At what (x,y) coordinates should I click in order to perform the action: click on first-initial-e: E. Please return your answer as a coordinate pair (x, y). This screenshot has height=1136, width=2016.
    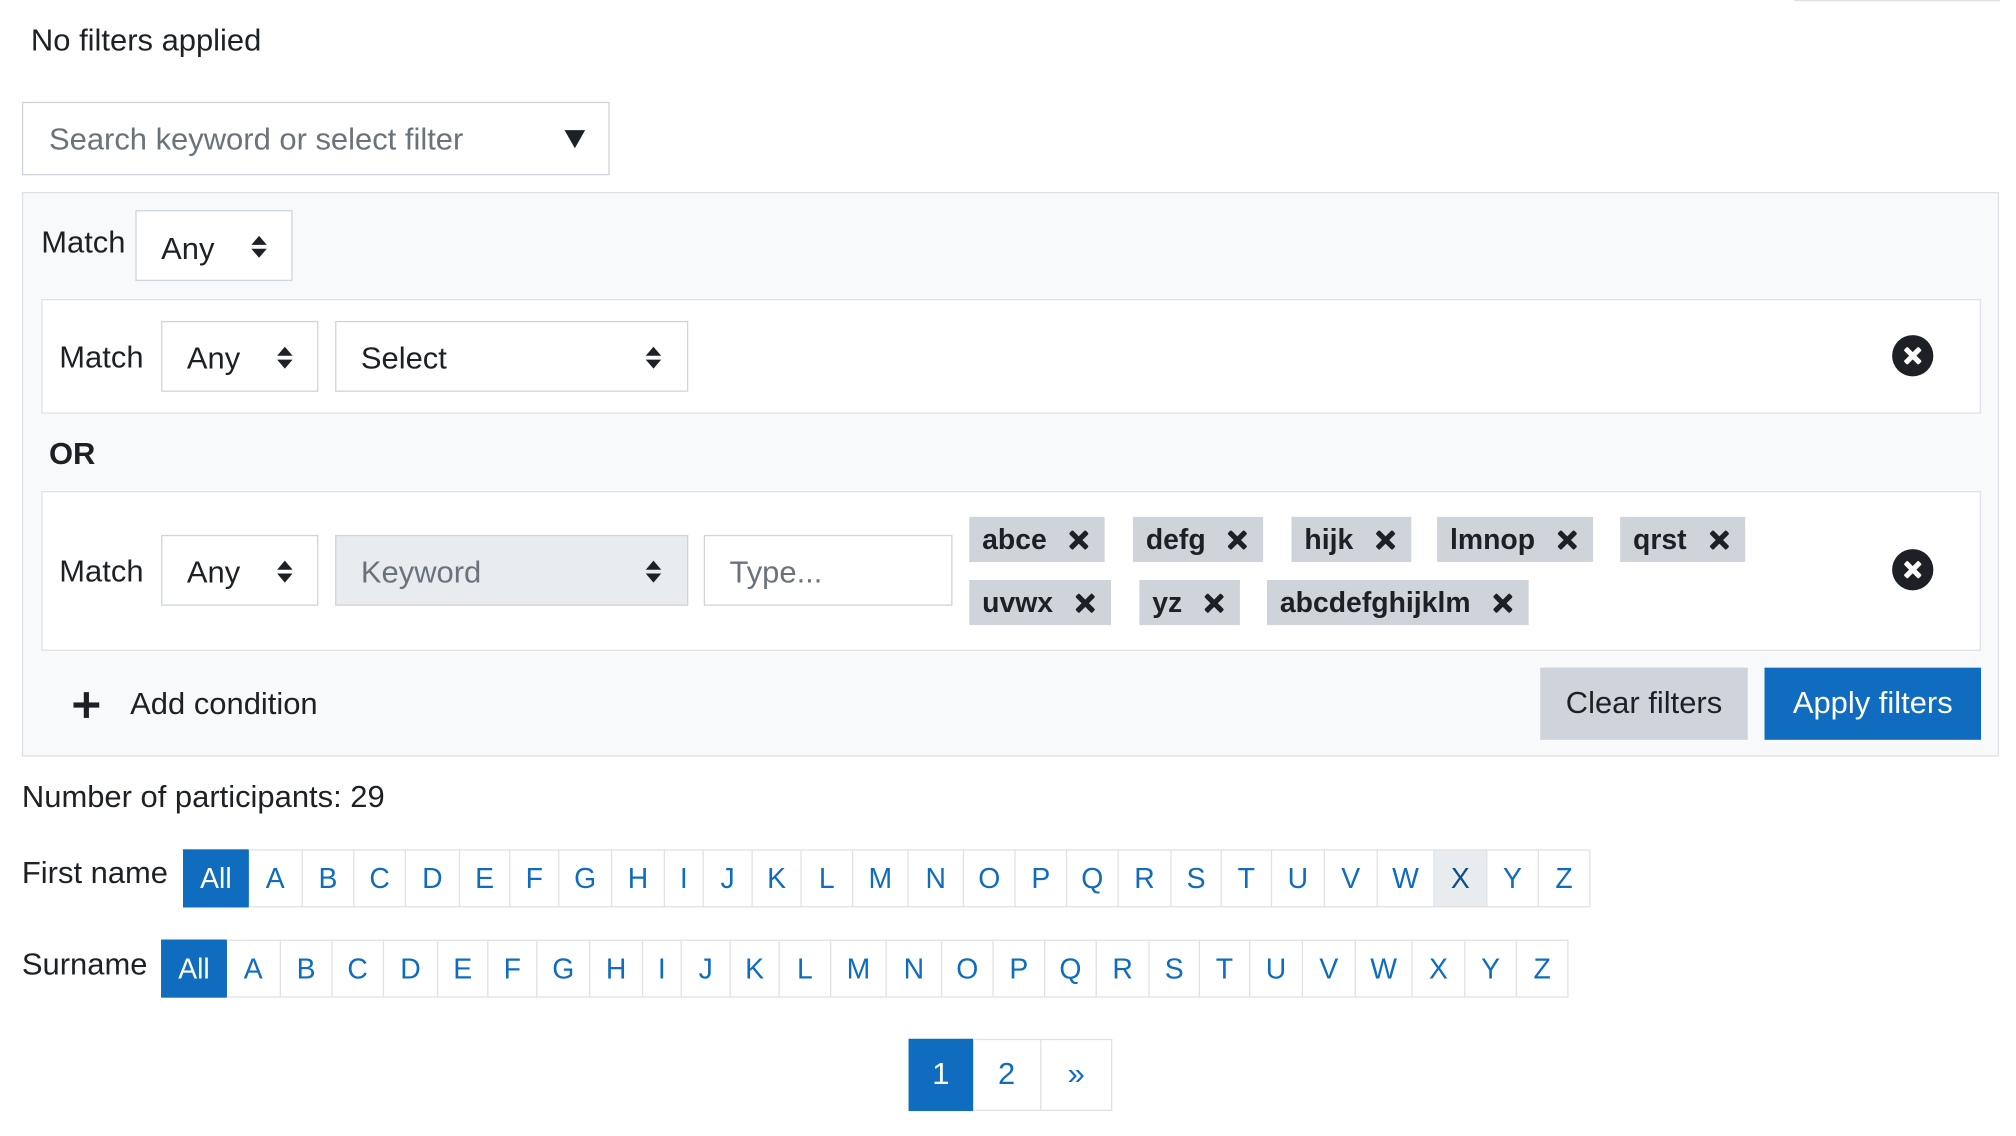
    Looking at the image, I should click on (485, 878).